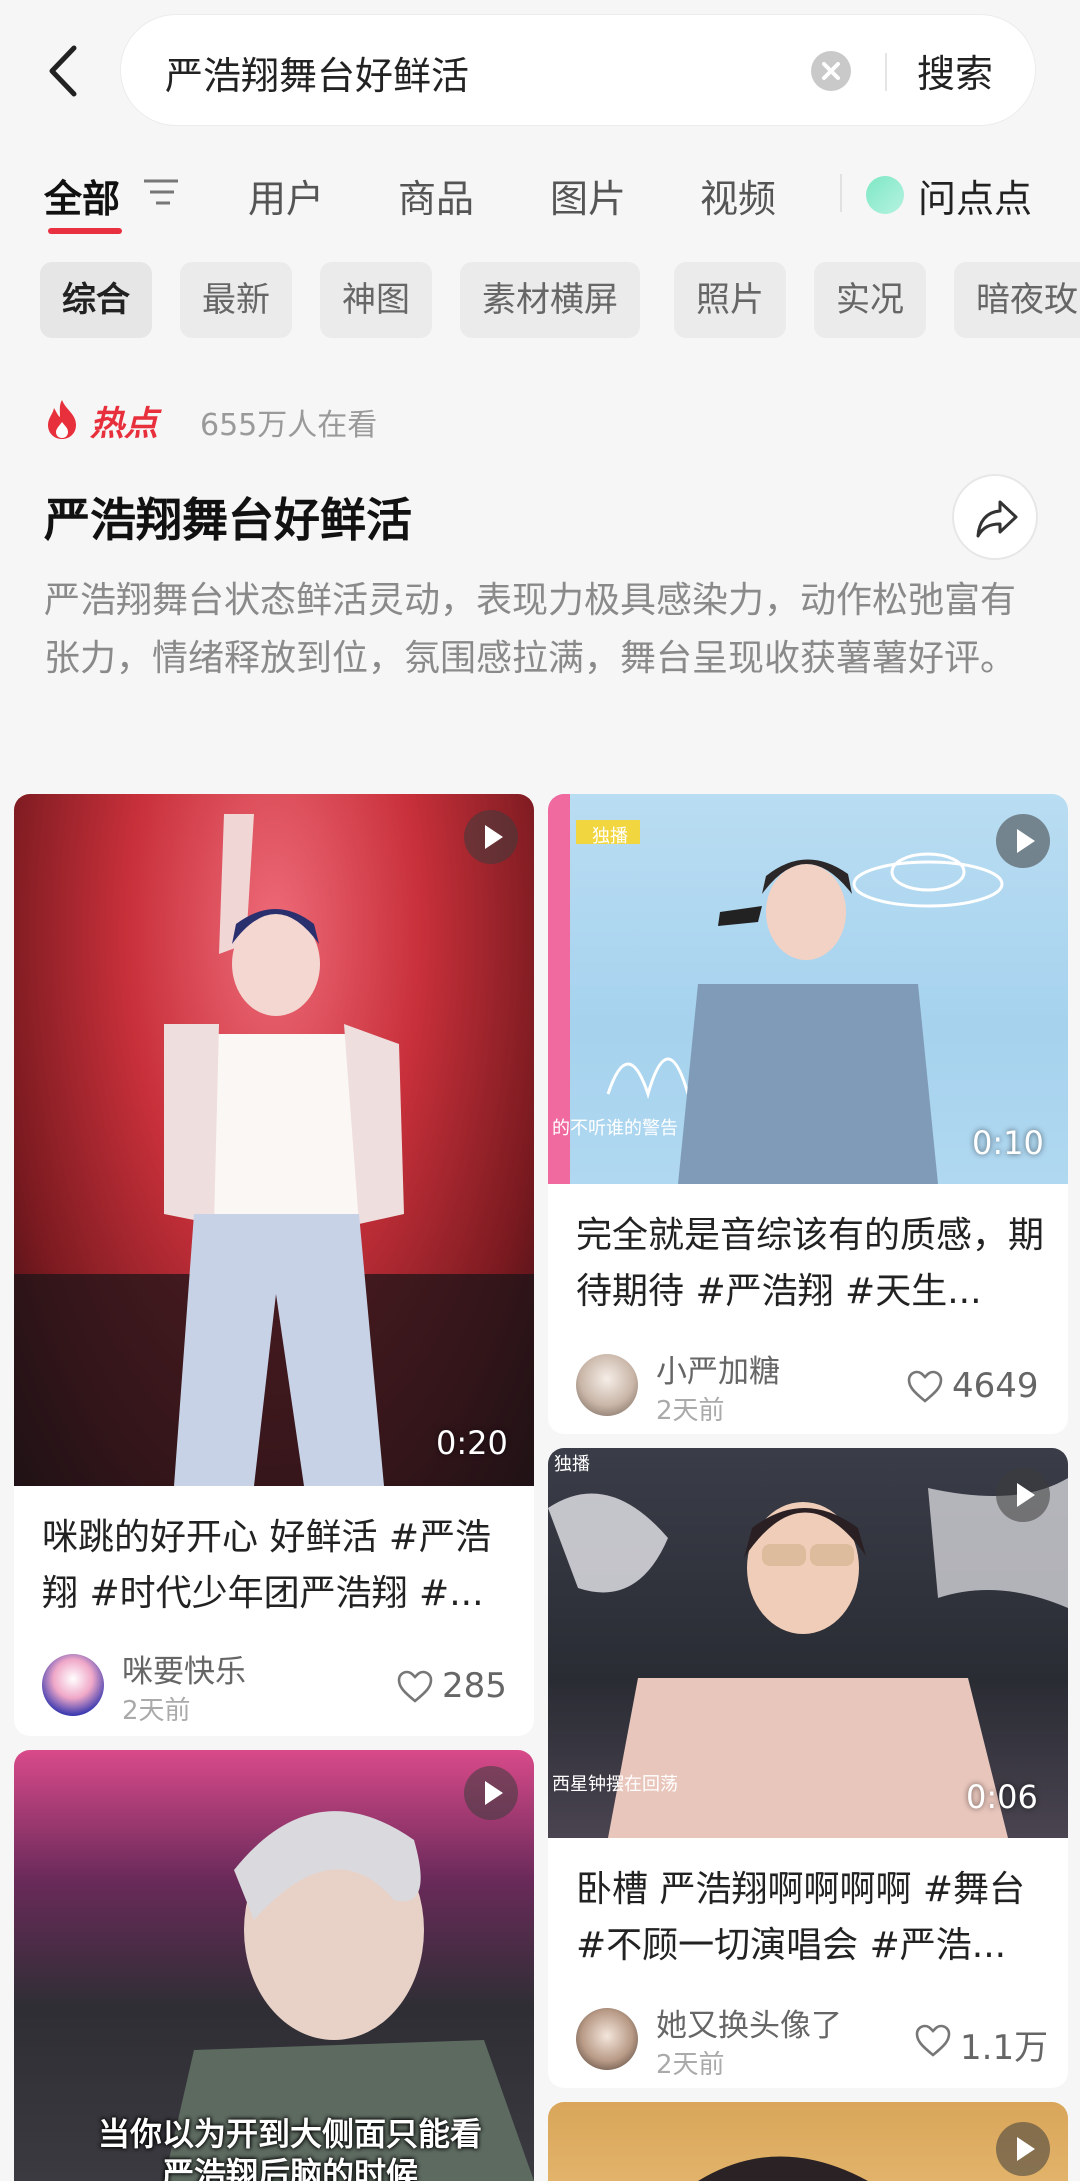  What do you see at coordinates (472, 1443) in the screenshot?
I see `video-duration: 0:20` at bounding box center [472, 1443].